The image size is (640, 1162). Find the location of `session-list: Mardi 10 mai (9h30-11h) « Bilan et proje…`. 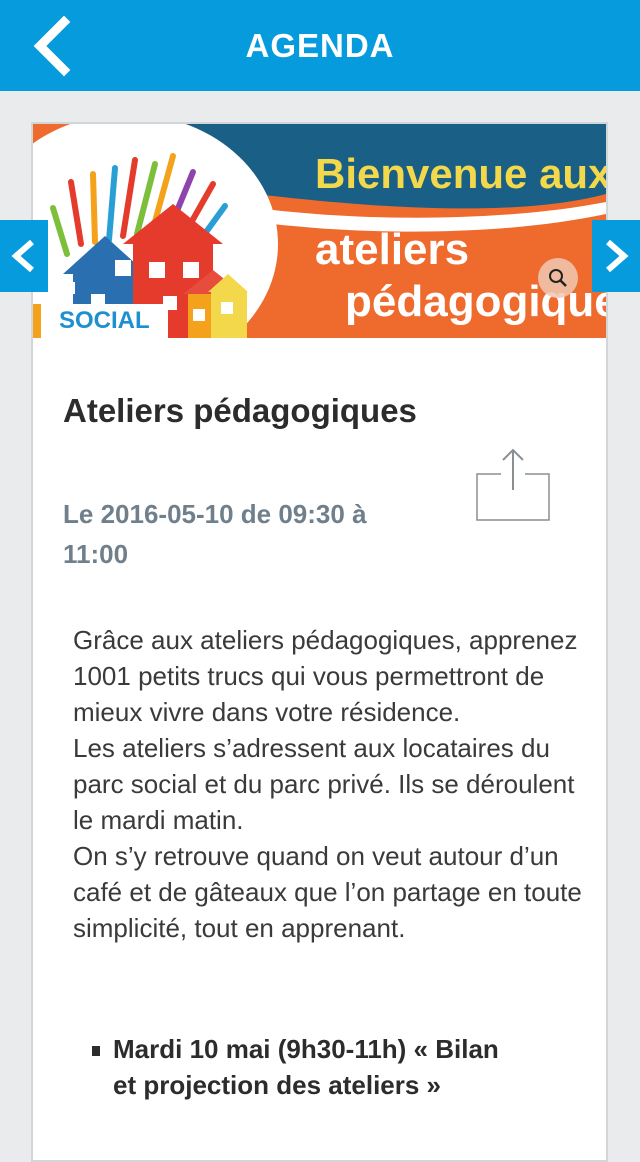

session-list: Mardi 10 mai (9h30-11h) « Bilan et proje… is located at coordinates (298, 1067).